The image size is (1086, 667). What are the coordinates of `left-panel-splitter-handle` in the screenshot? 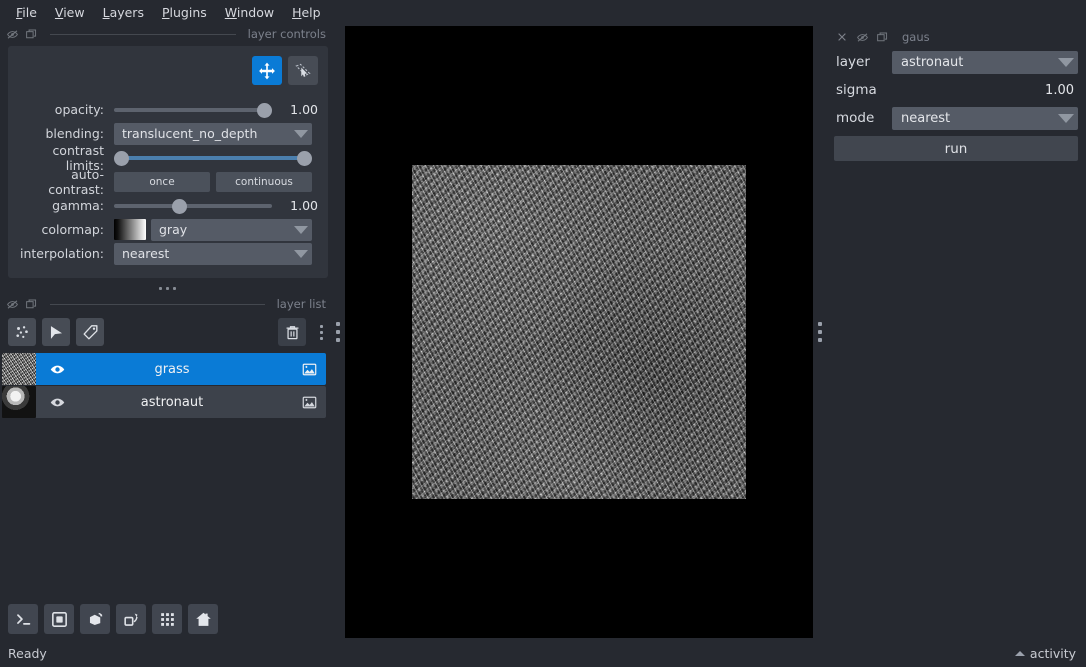 It's located at (338, 332).